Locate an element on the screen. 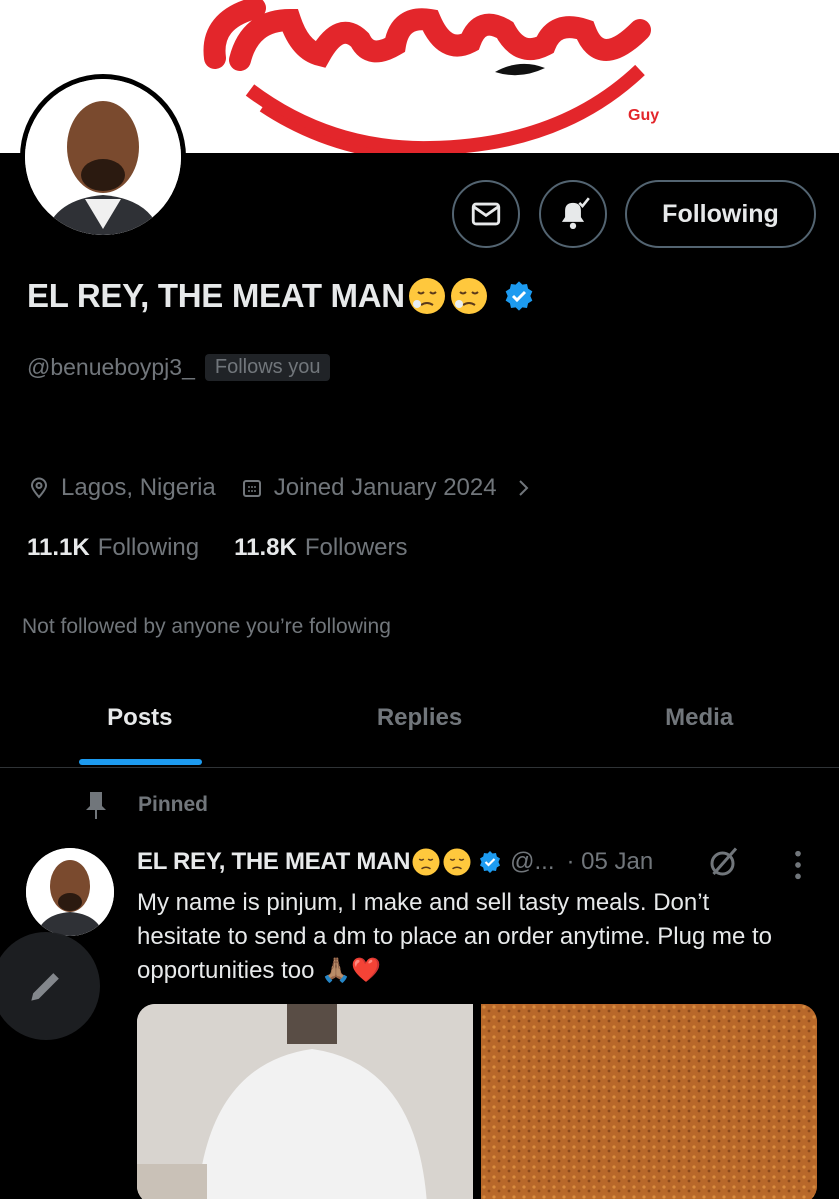 This screenshot has height=1199, width=839. grok-icon is located at coordinates (724, 861).